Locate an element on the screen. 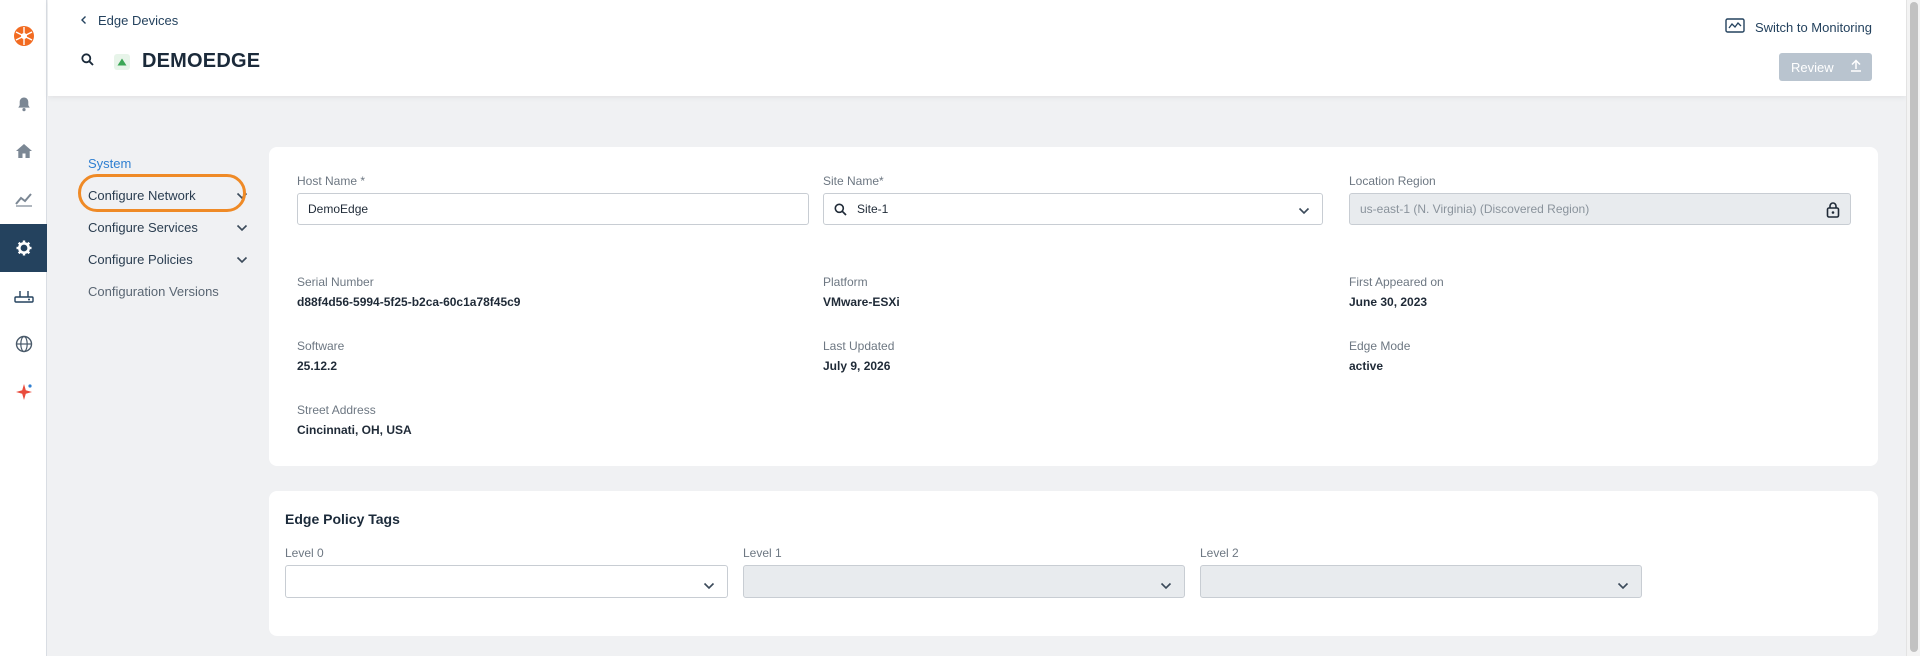  host-name-label: Host Name * is located at coordinates (331, 181).